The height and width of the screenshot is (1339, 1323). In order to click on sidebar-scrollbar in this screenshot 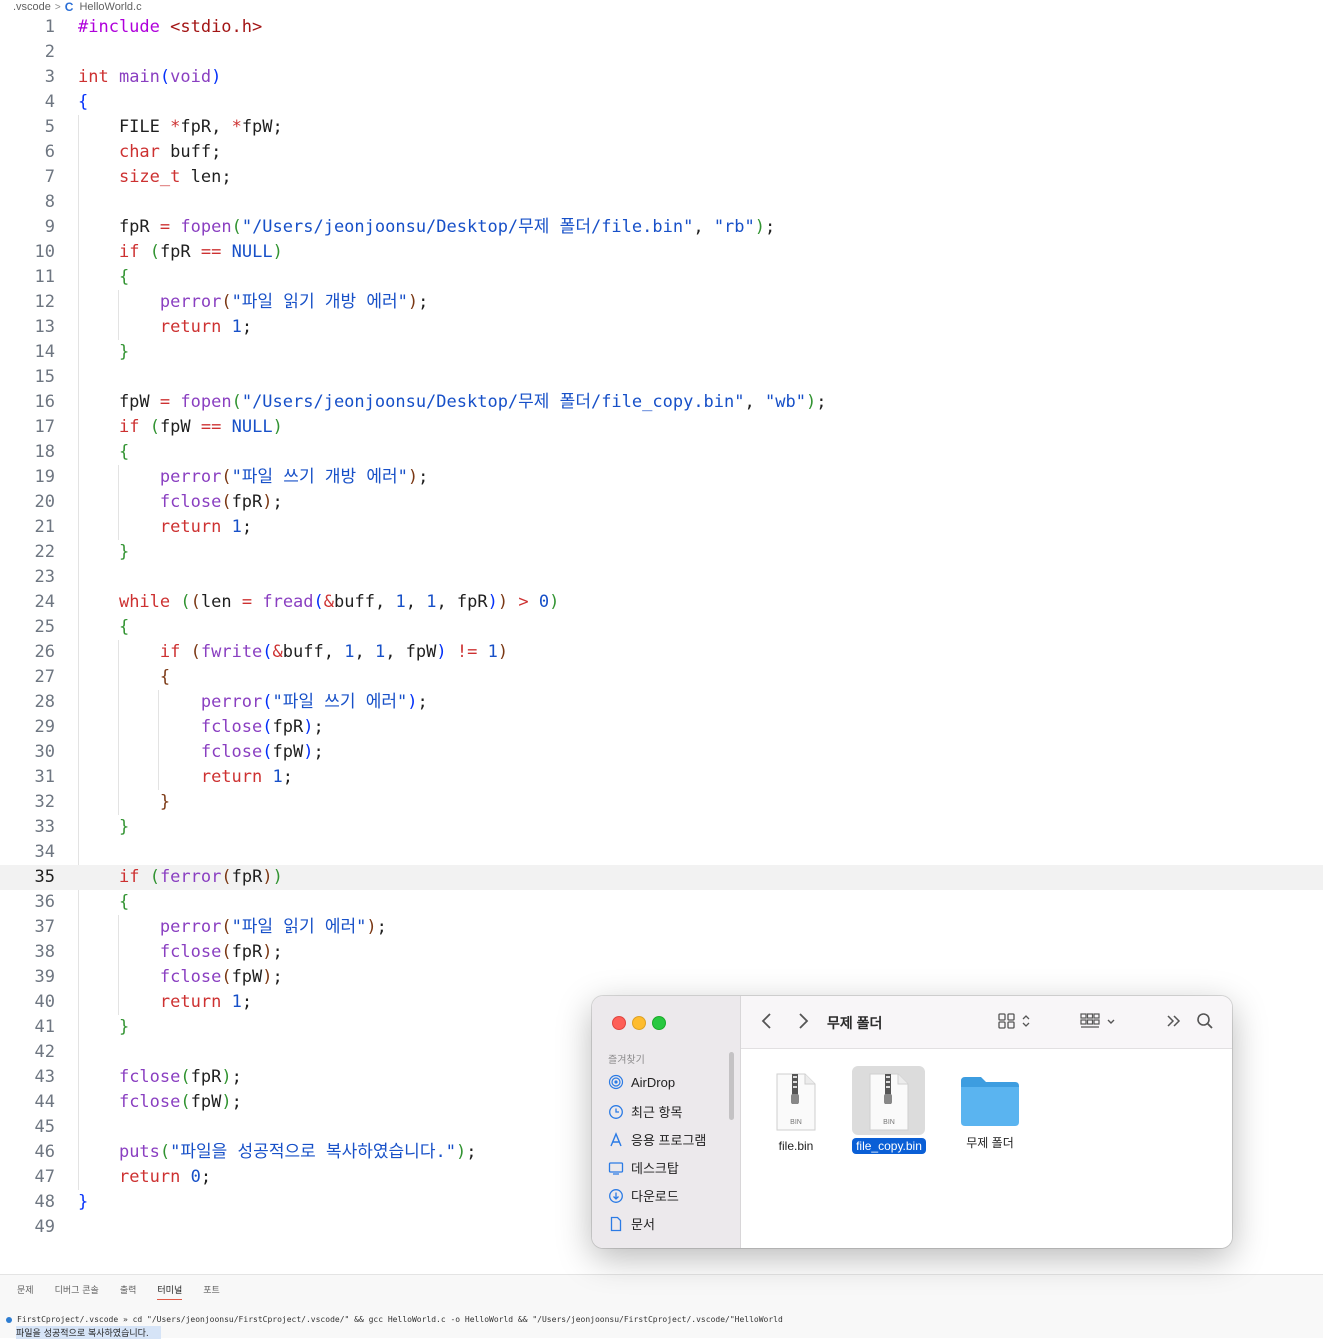, I will do `click(731, 1086)`.